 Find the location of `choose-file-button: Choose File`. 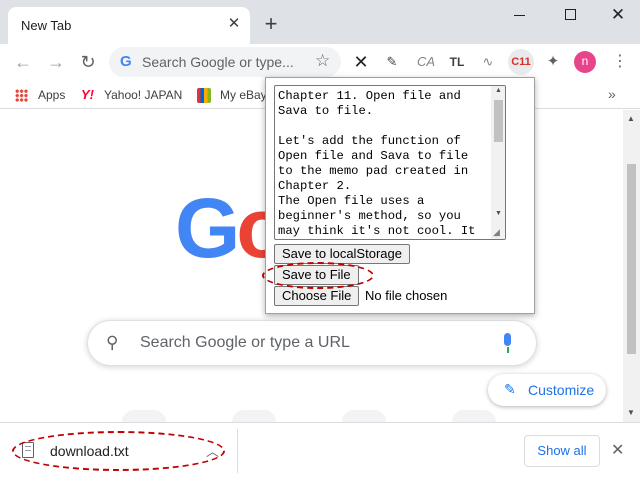

choose-file-button: Choose File is located at coordinates (317, 296).